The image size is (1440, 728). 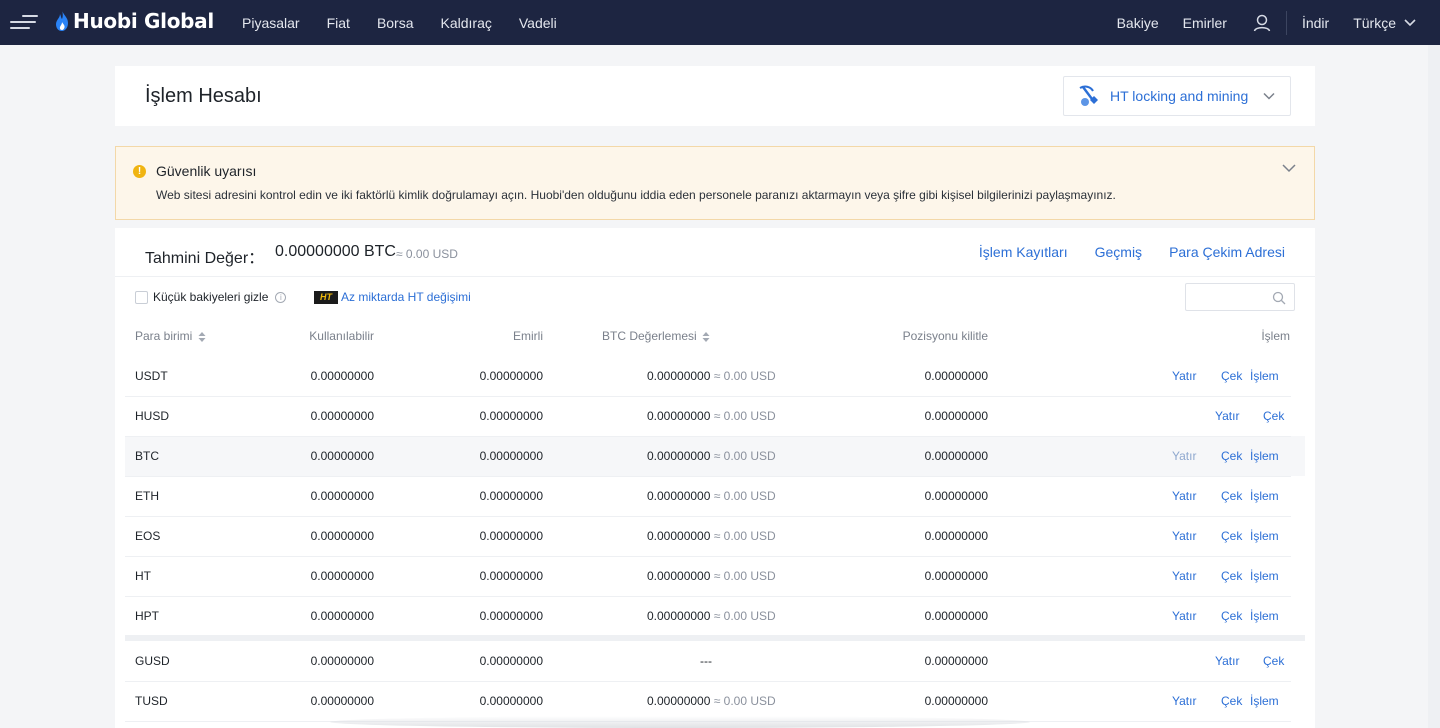 I want to click on withdrawal-address-link: Para Çekim Adresi, so click(x=1227, y=252).